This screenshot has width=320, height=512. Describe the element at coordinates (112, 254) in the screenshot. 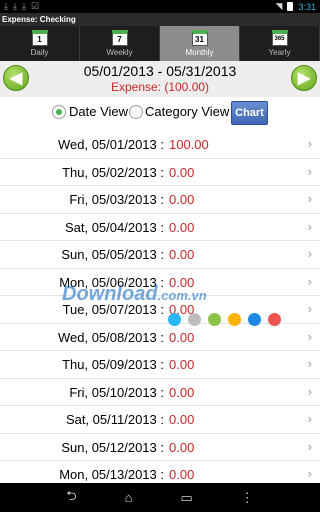

I see `row-date: Sun, 05/05/2013 :` at that location.